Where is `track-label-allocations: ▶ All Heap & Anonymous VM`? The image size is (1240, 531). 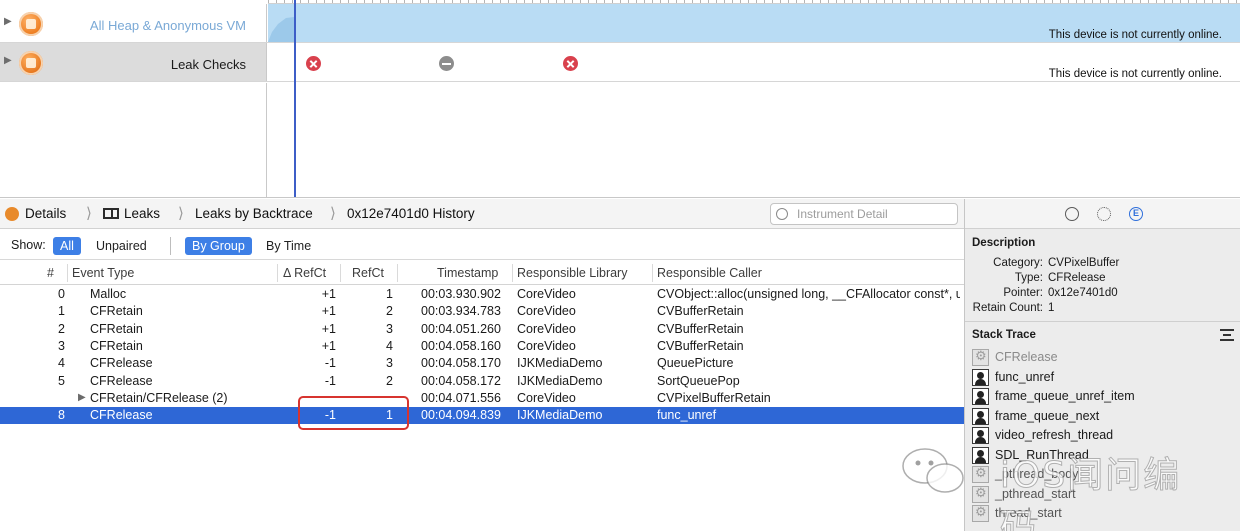 track-label-allocations: ▶ All Heap & Anonymous VM is located at coordinates (133, 23).